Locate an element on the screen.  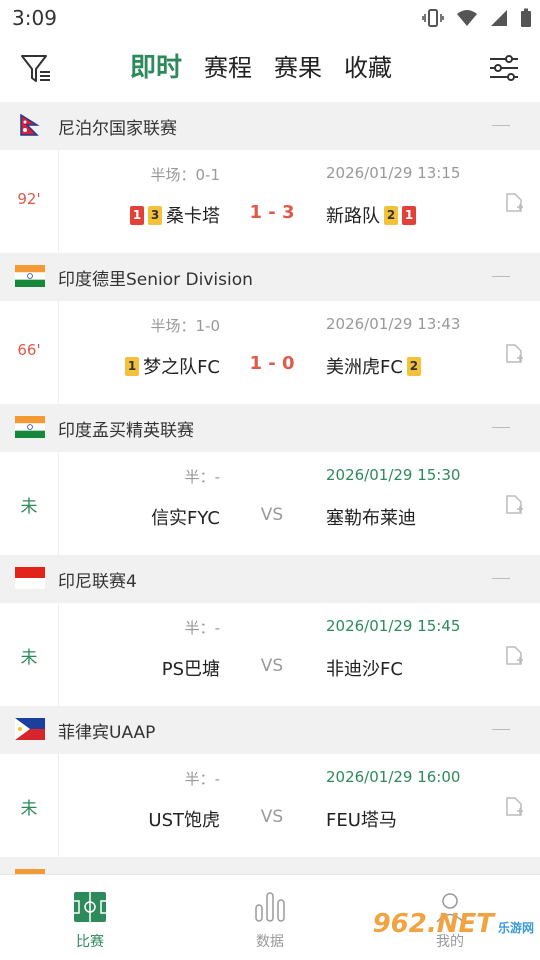
home-team: 1 梦之队FC is located at coordinates (172, 366).